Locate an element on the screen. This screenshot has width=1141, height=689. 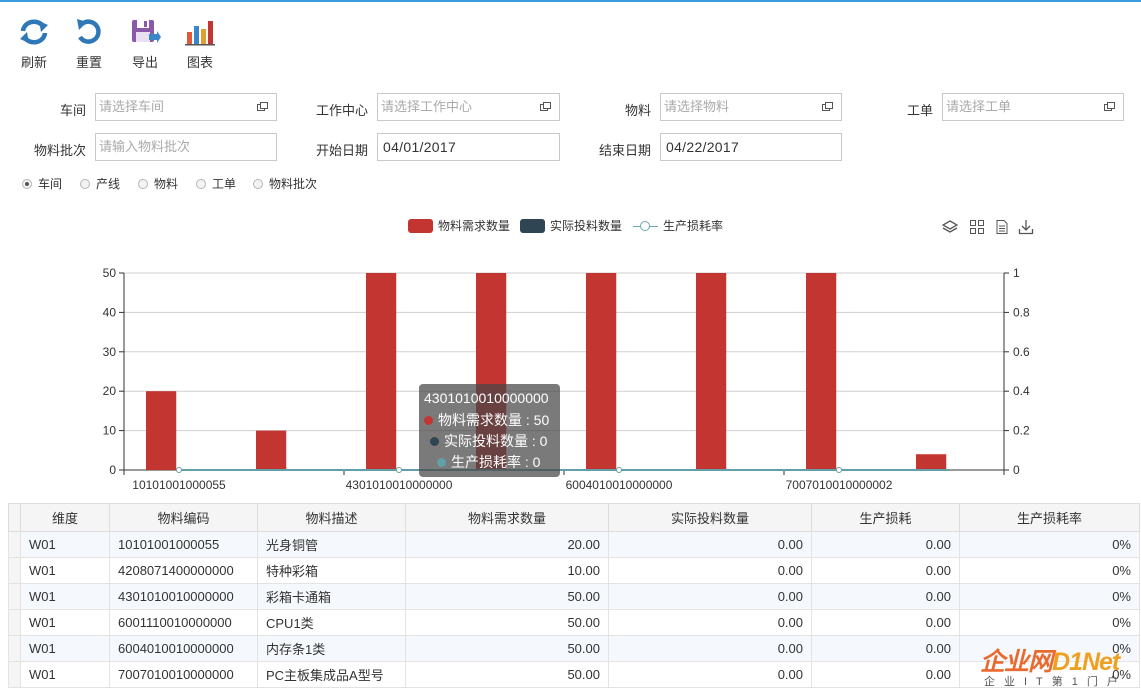
workshop-placeholder: 请选择车间 is located at coordinates (132, 106).